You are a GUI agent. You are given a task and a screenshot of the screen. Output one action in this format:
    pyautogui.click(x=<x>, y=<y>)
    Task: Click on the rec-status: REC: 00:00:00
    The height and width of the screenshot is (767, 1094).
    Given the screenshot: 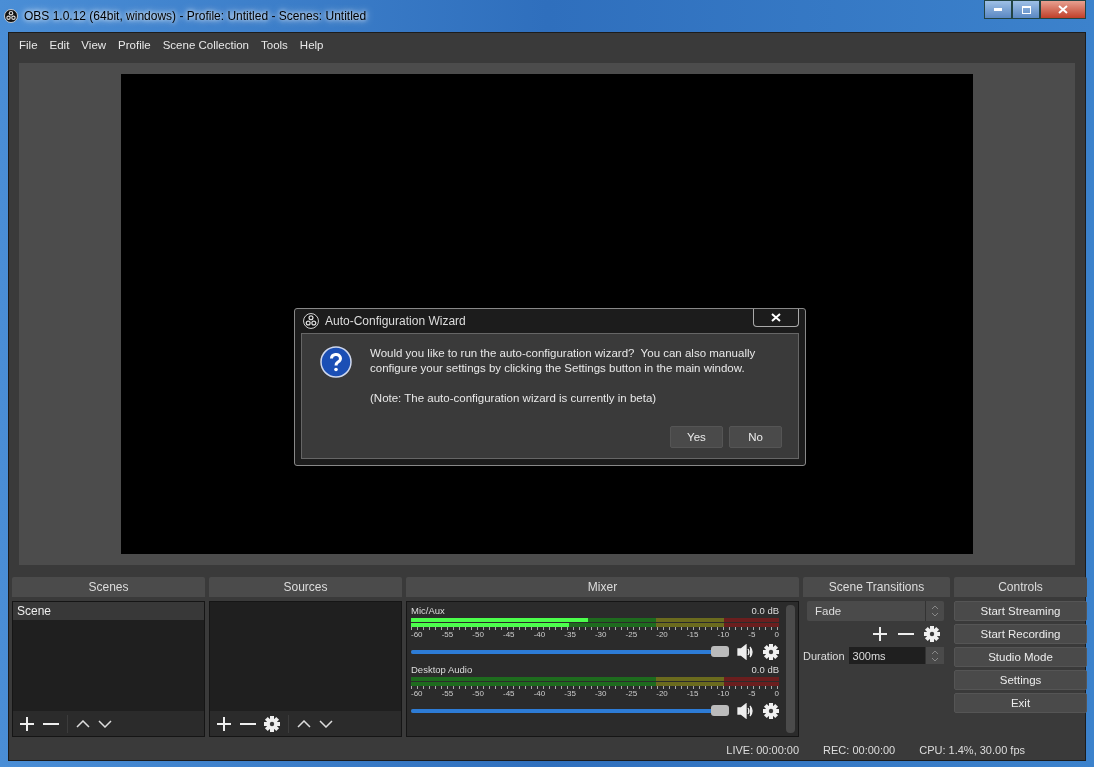 What is the action you would take?
    pyautogui.click(x=859, y=750)
    